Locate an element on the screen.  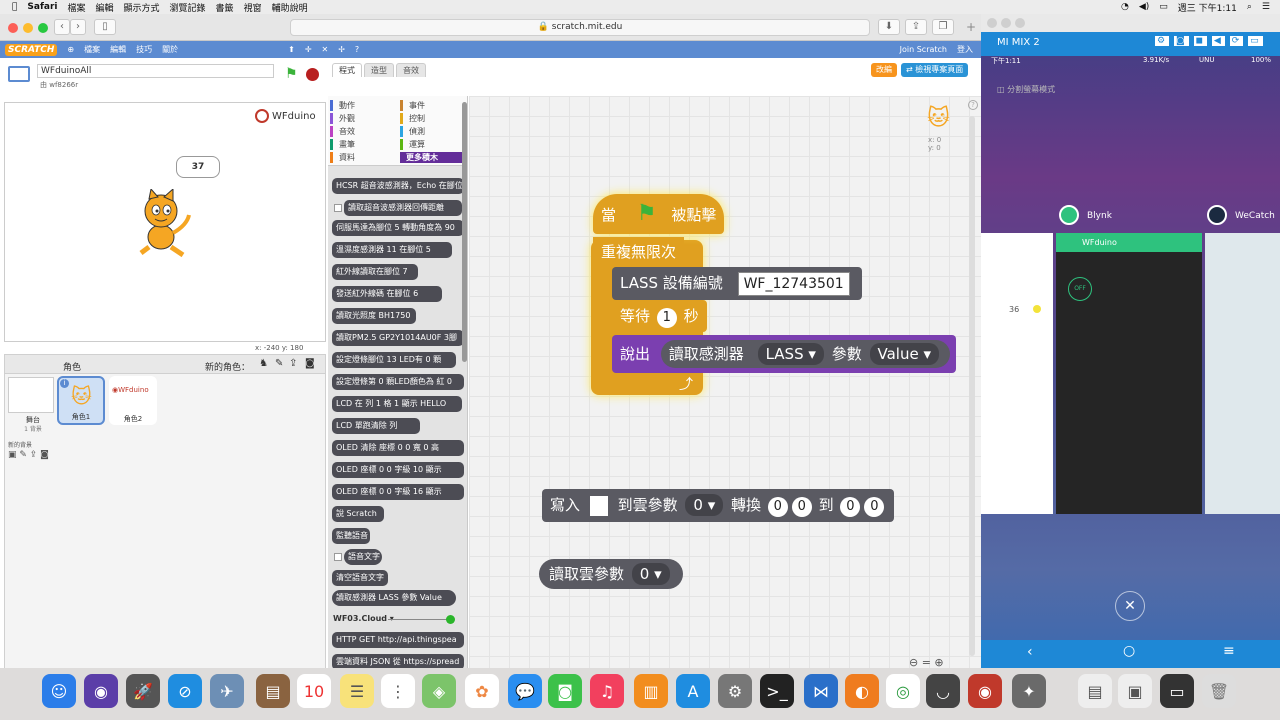
palette-block-ultrasonic: 讀取超音波感測器回傳距離 is located at coordinates (403, 208).